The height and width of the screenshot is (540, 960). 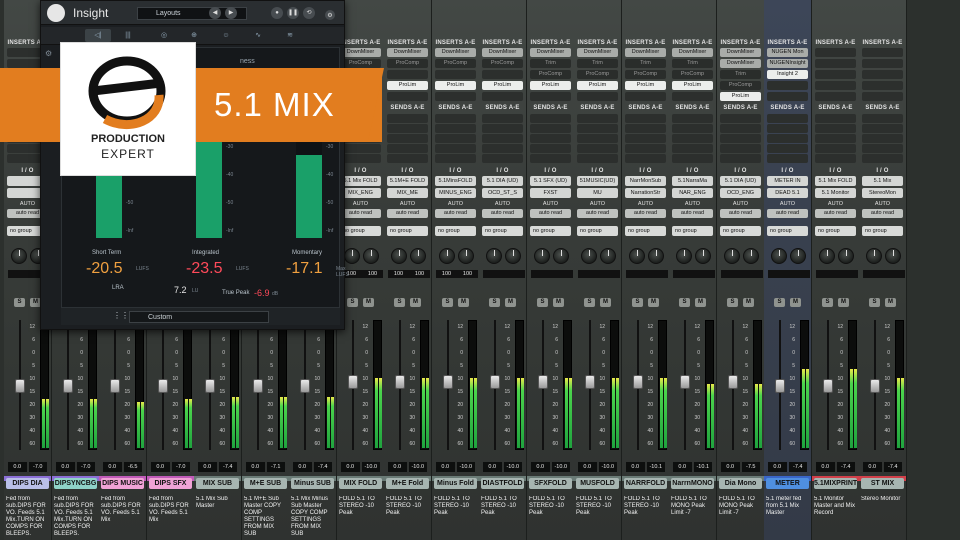 I want to click on track-name: MIX FOLD, so click(x=360, y=483).